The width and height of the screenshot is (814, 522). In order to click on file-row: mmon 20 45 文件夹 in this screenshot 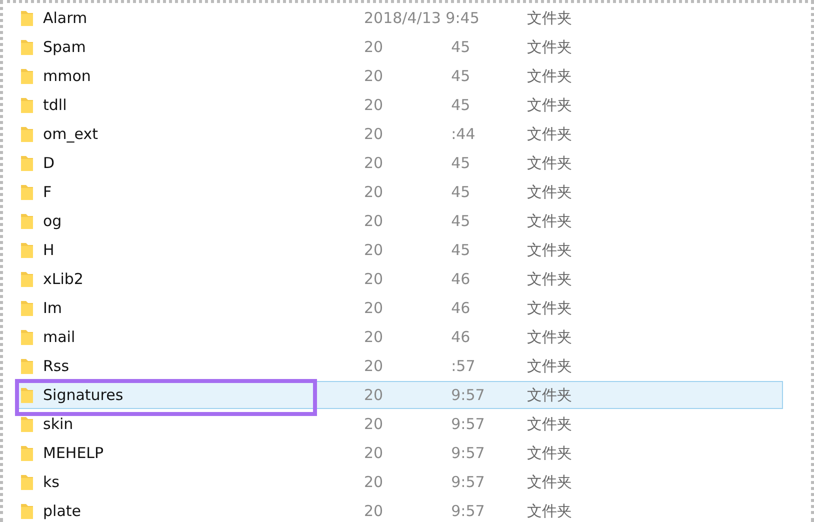, I will do `click(400, 76)`.